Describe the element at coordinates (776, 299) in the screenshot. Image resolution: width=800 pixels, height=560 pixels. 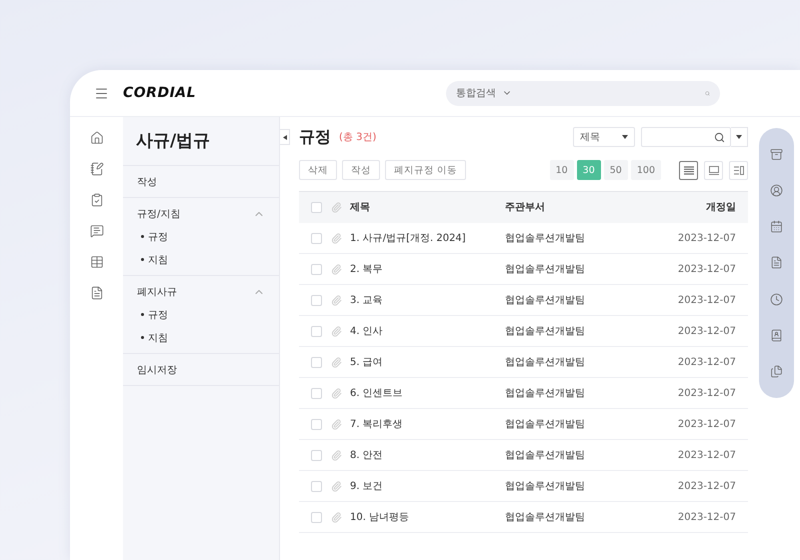
I see `clock-icon` at that location.